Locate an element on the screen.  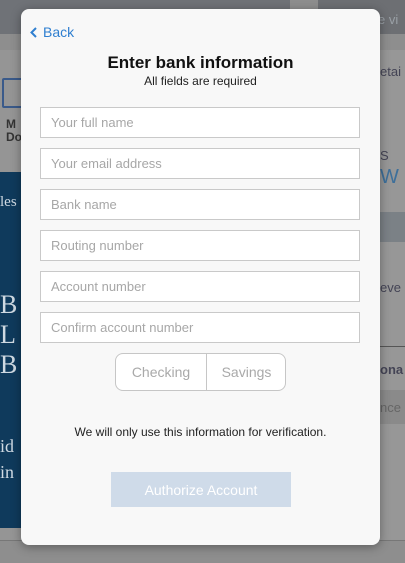
full-name-input is located at coordinates (200, 122).